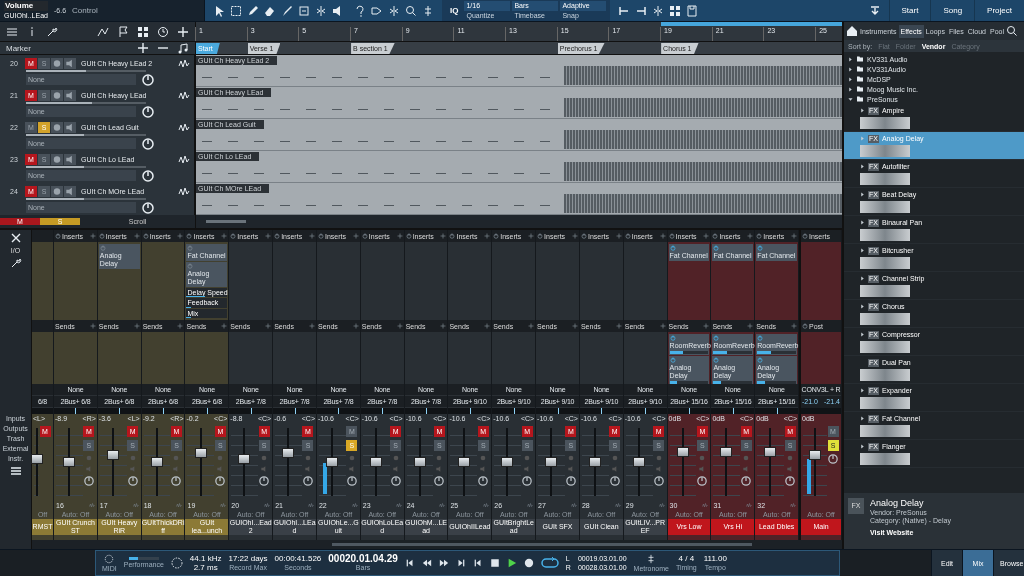  Describe the element at coordinates (123, 31) in the screenshot. I see `marker-track-icon` at that location.